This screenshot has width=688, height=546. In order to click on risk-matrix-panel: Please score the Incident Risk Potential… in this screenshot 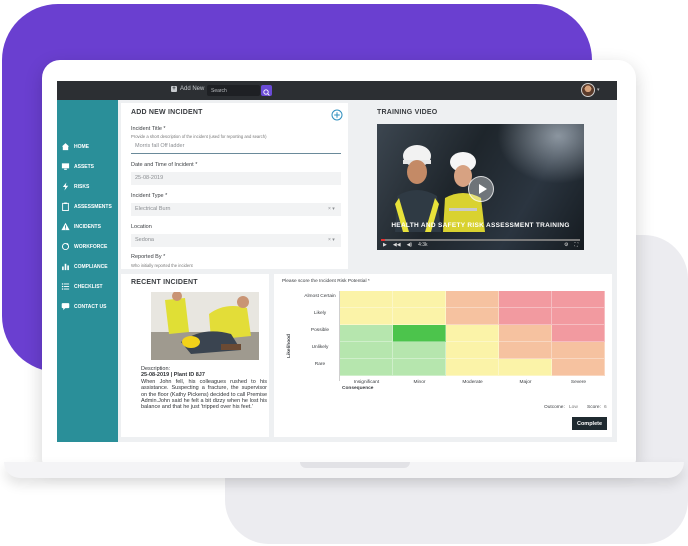, I will do `click(443, 355)`.